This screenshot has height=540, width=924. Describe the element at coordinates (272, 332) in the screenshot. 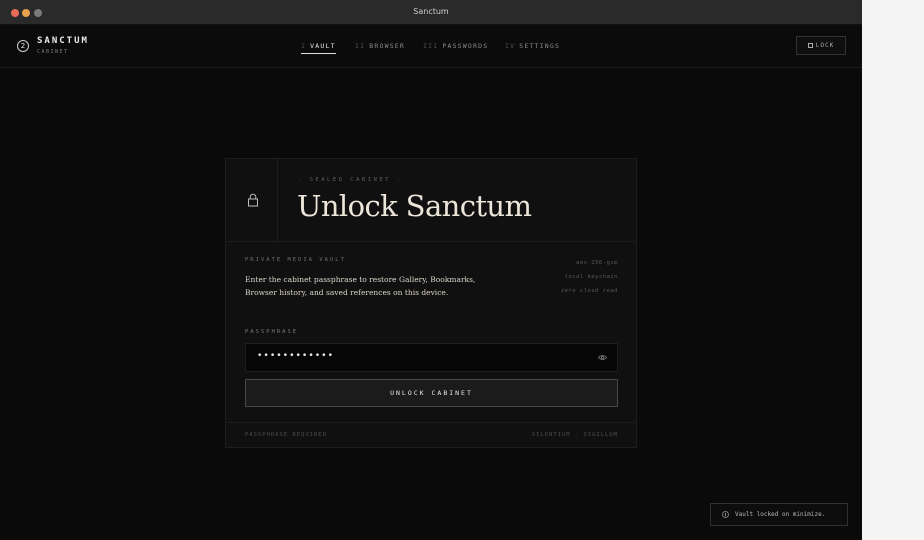

I see `passphrase-label: PASSPHRASE` at that location.